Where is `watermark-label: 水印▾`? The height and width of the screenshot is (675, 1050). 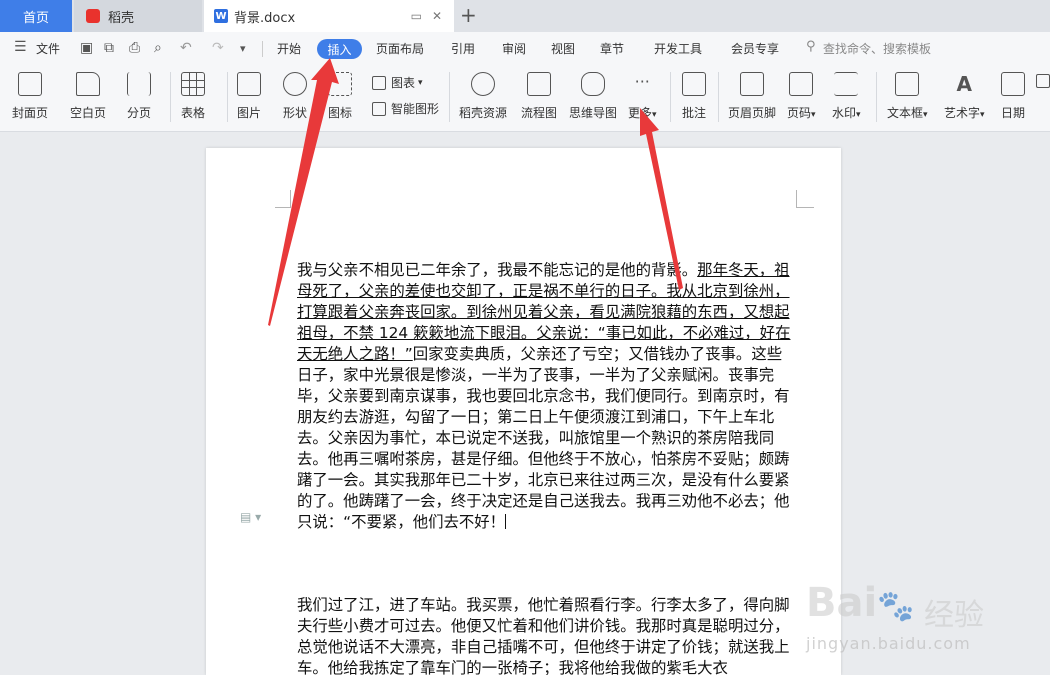 watermark-label: 水印▾ is located at coordinates (846, 113).